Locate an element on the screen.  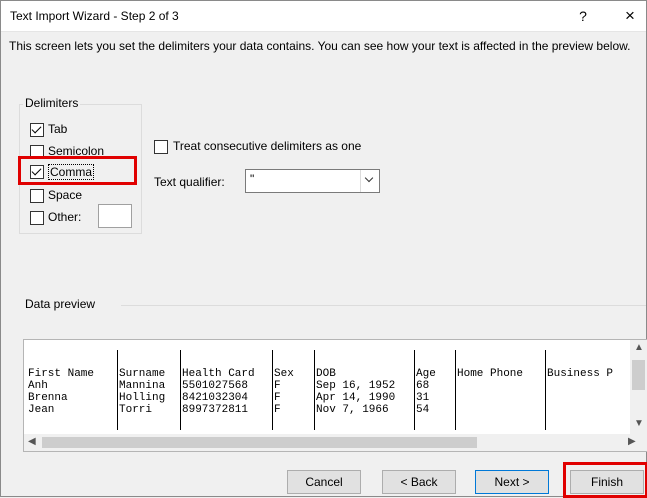
preview-cell: 54 is located at coordinates (423, 410).